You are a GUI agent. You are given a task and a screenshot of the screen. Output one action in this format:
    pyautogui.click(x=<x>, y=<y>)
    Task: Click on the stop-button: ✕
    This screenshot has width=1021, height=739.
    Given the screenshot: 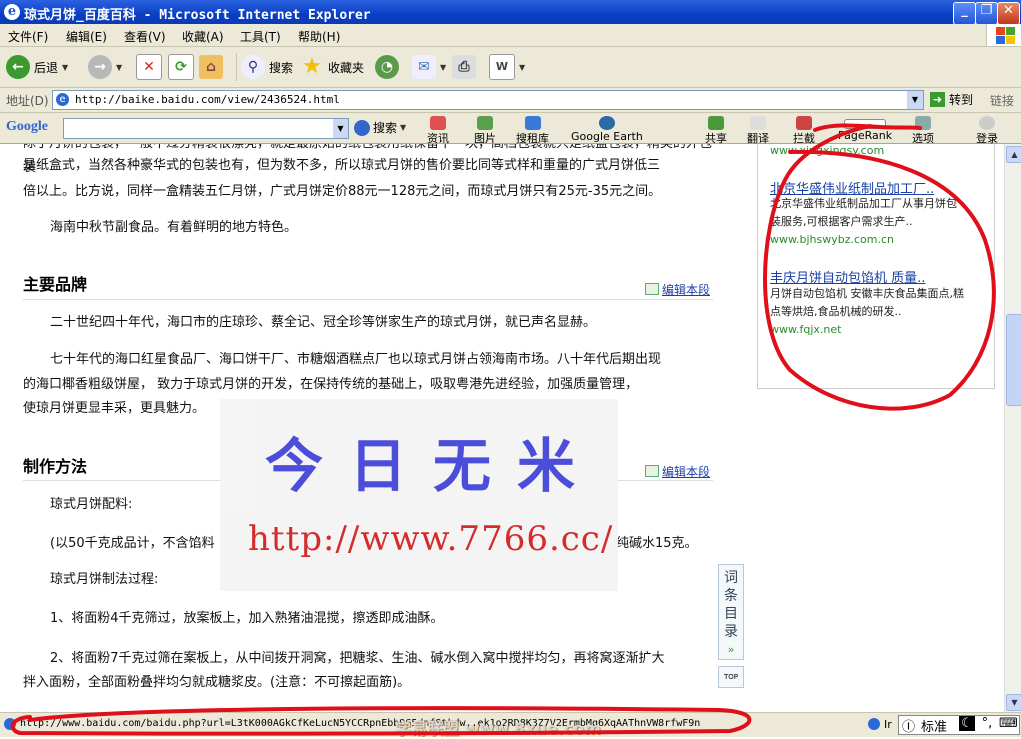 What is the action you would take?
    pyautogui.click(x=149, y=67)
    